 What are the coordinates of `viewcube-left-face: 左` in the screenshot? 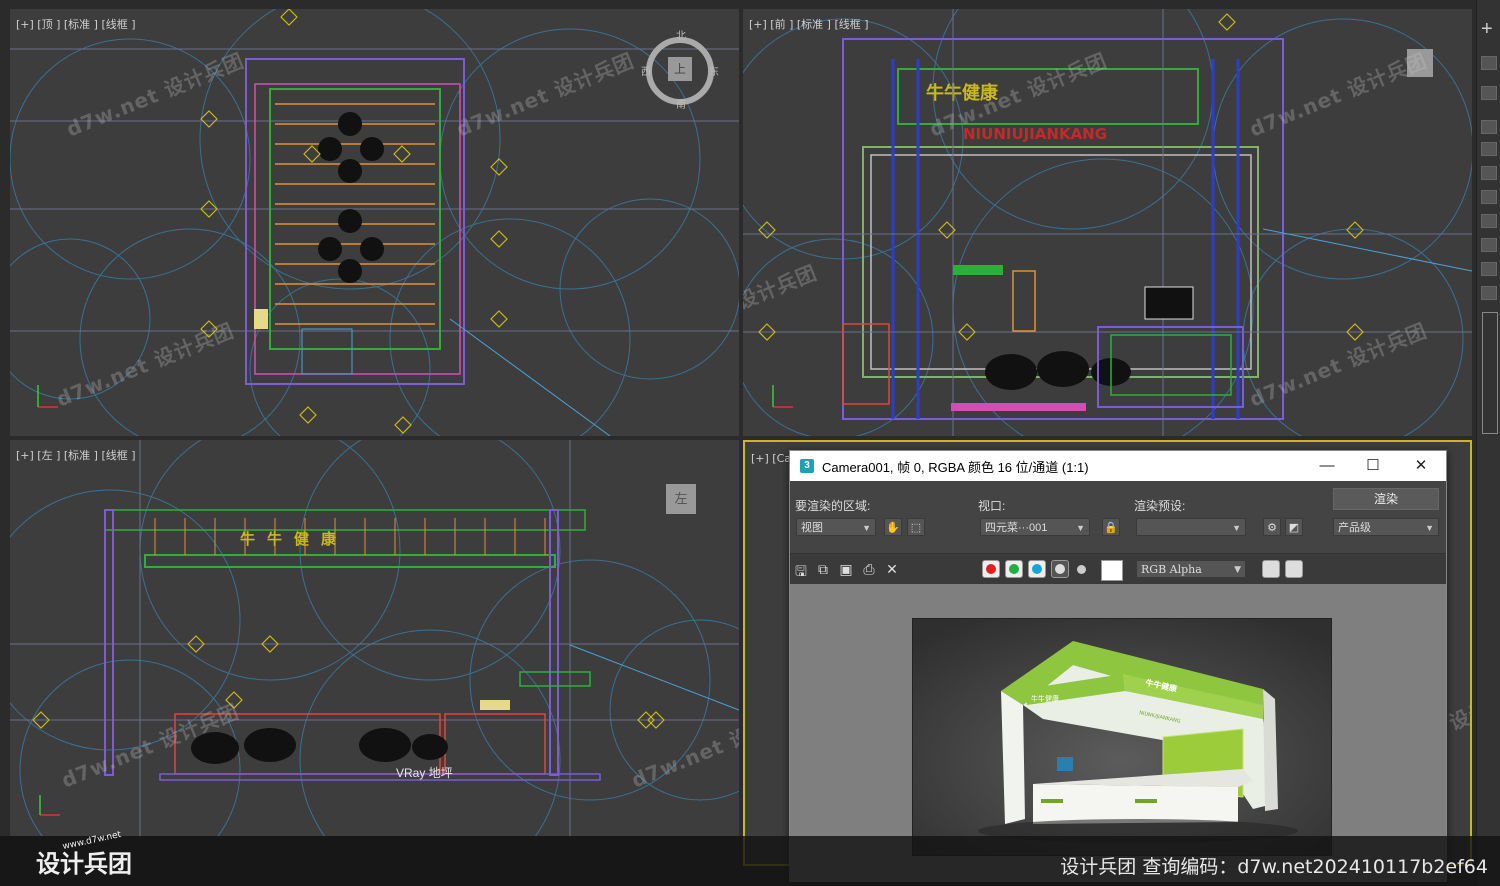 It's located at (681, 498).